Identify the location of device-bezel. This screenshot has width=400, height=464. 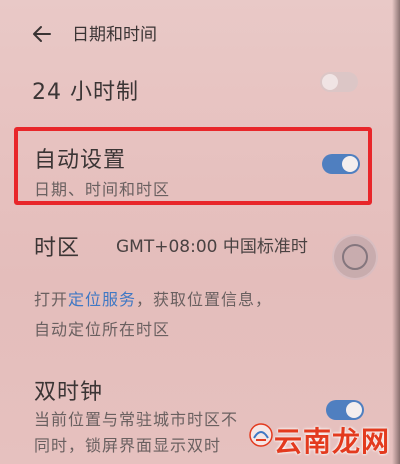
(396, 232).